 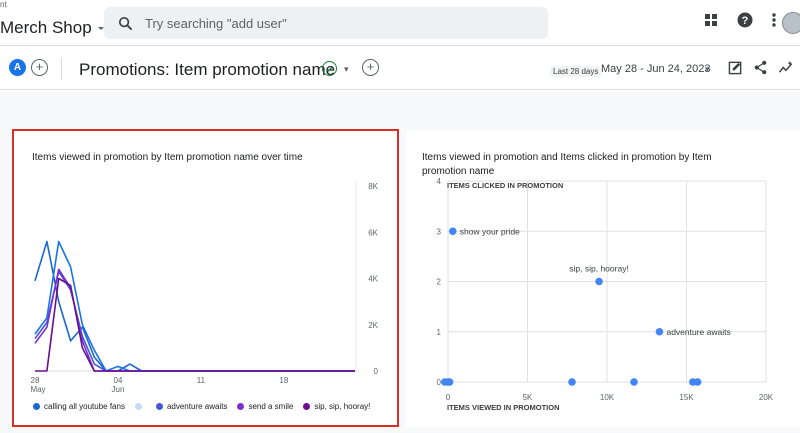 I want to click on point-label: adventure awaits, so click(x=698, y=332).